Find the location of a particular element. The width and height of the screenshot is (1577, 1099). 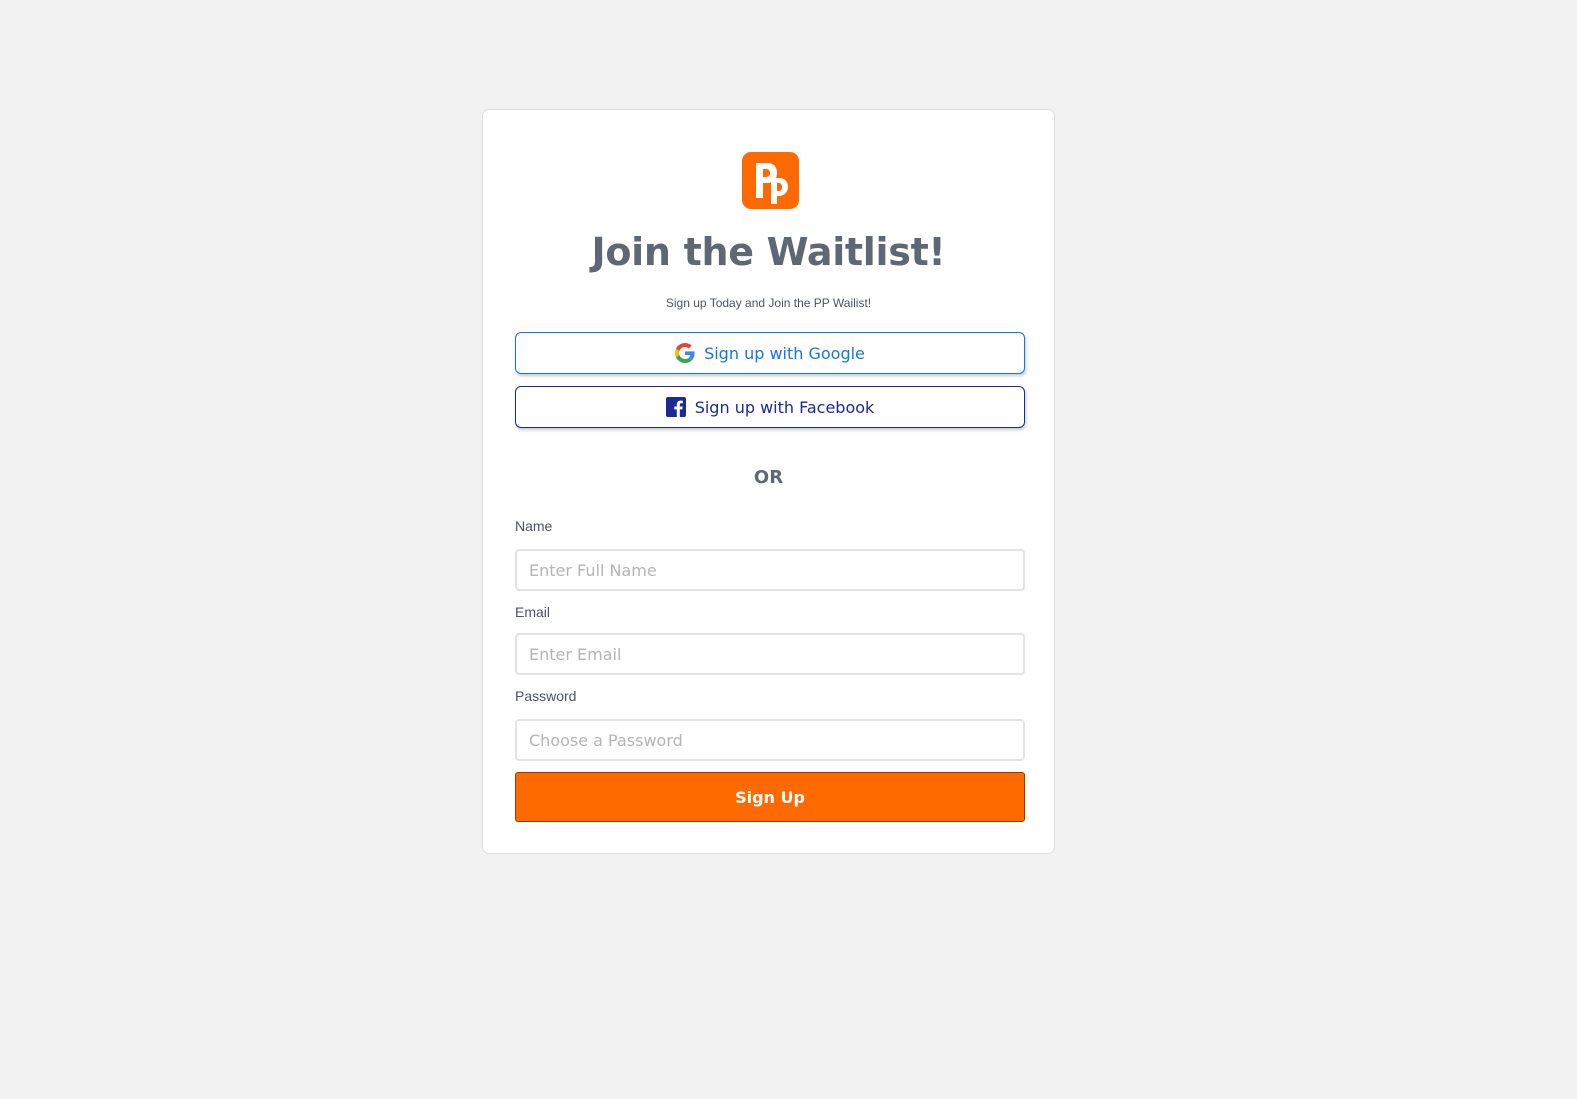

google-signup-button: Sign up with Google is located at coordinates (770, 353).